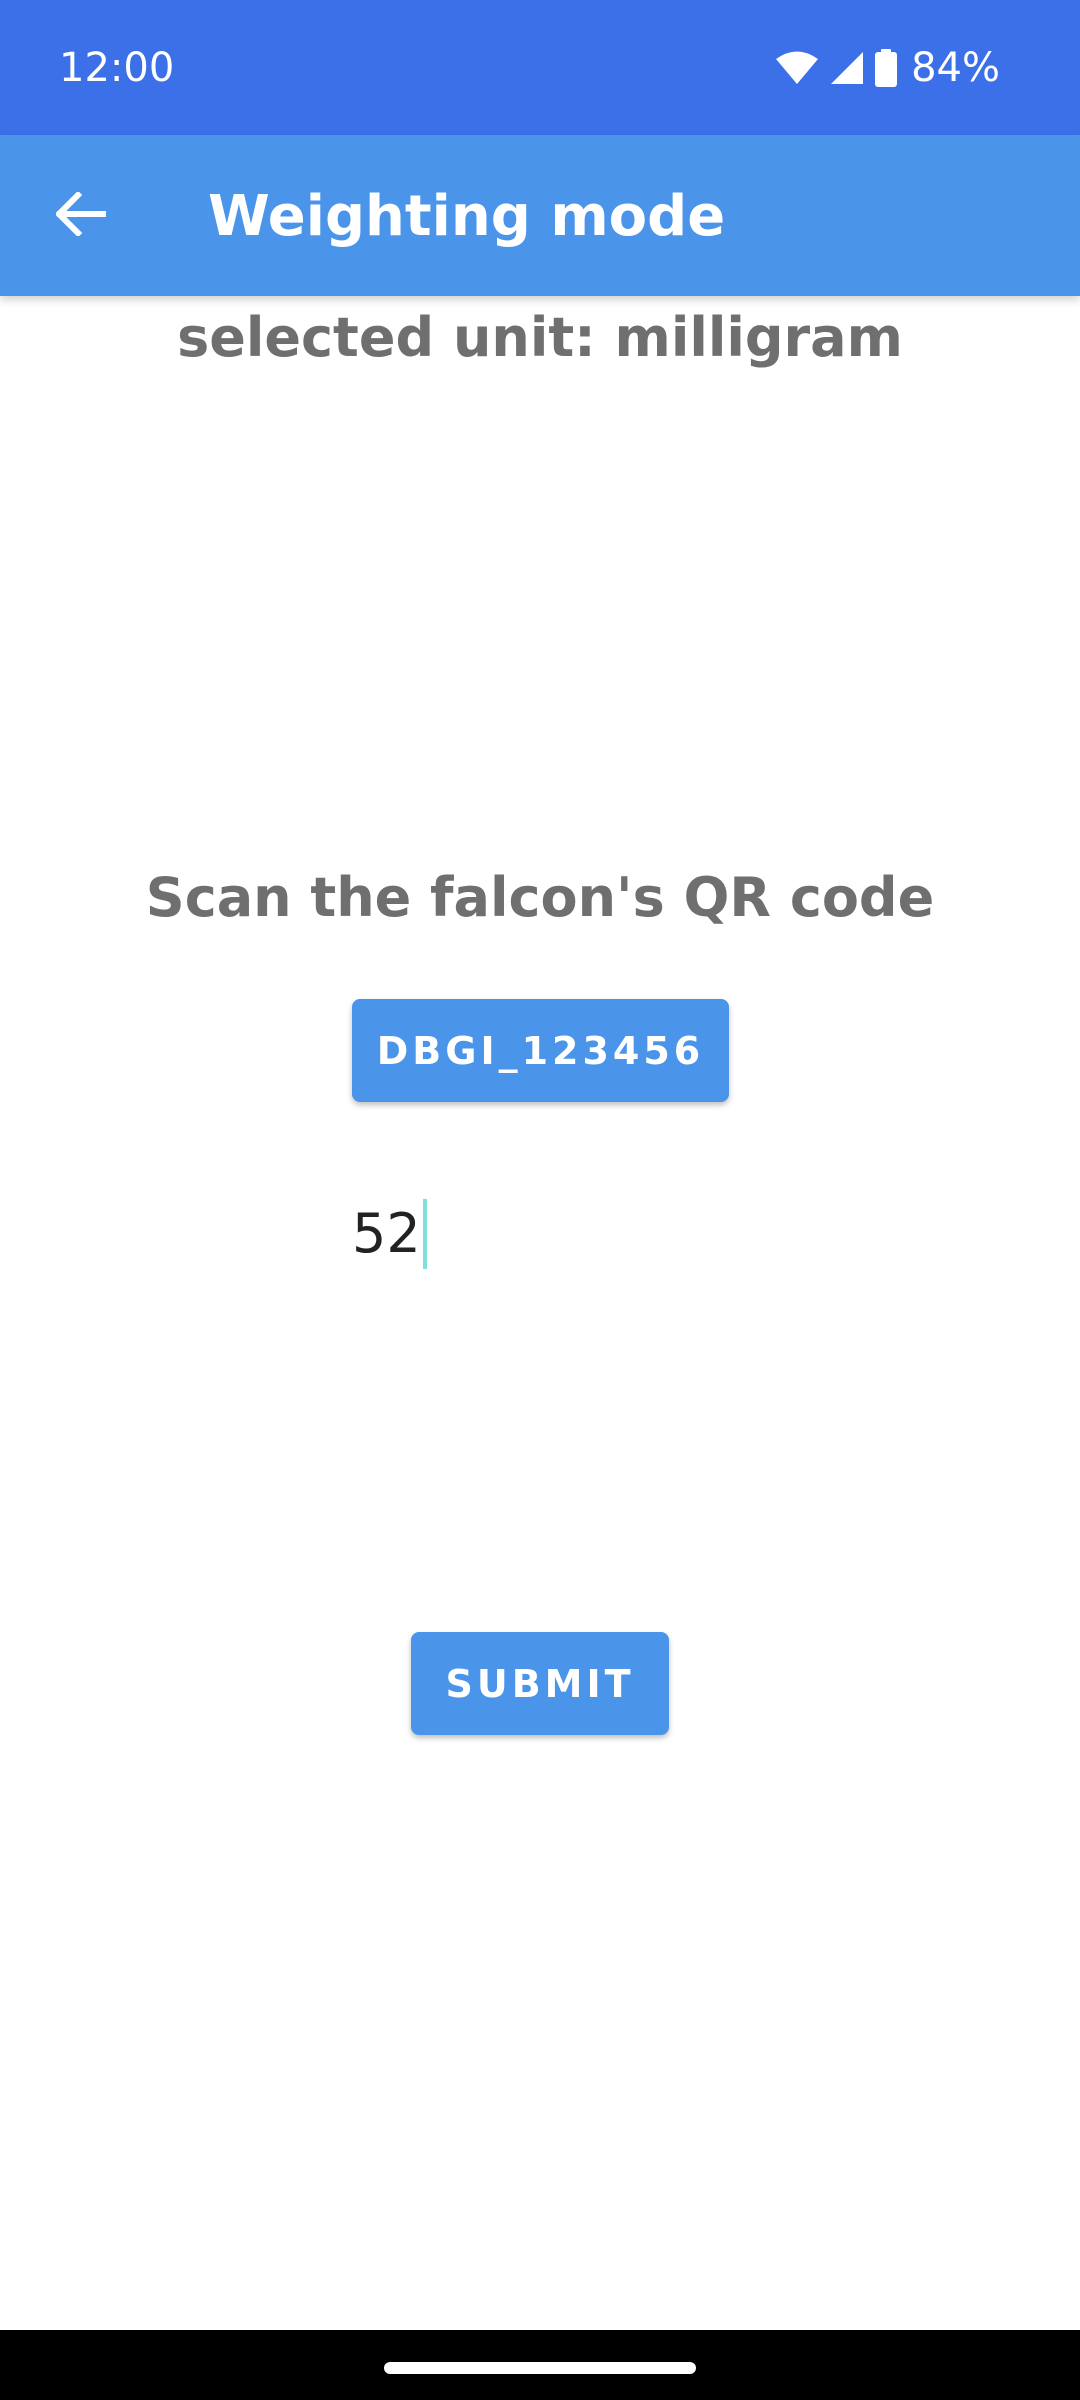  I want to click on weight-input-value: 52, so click(386, 1233).